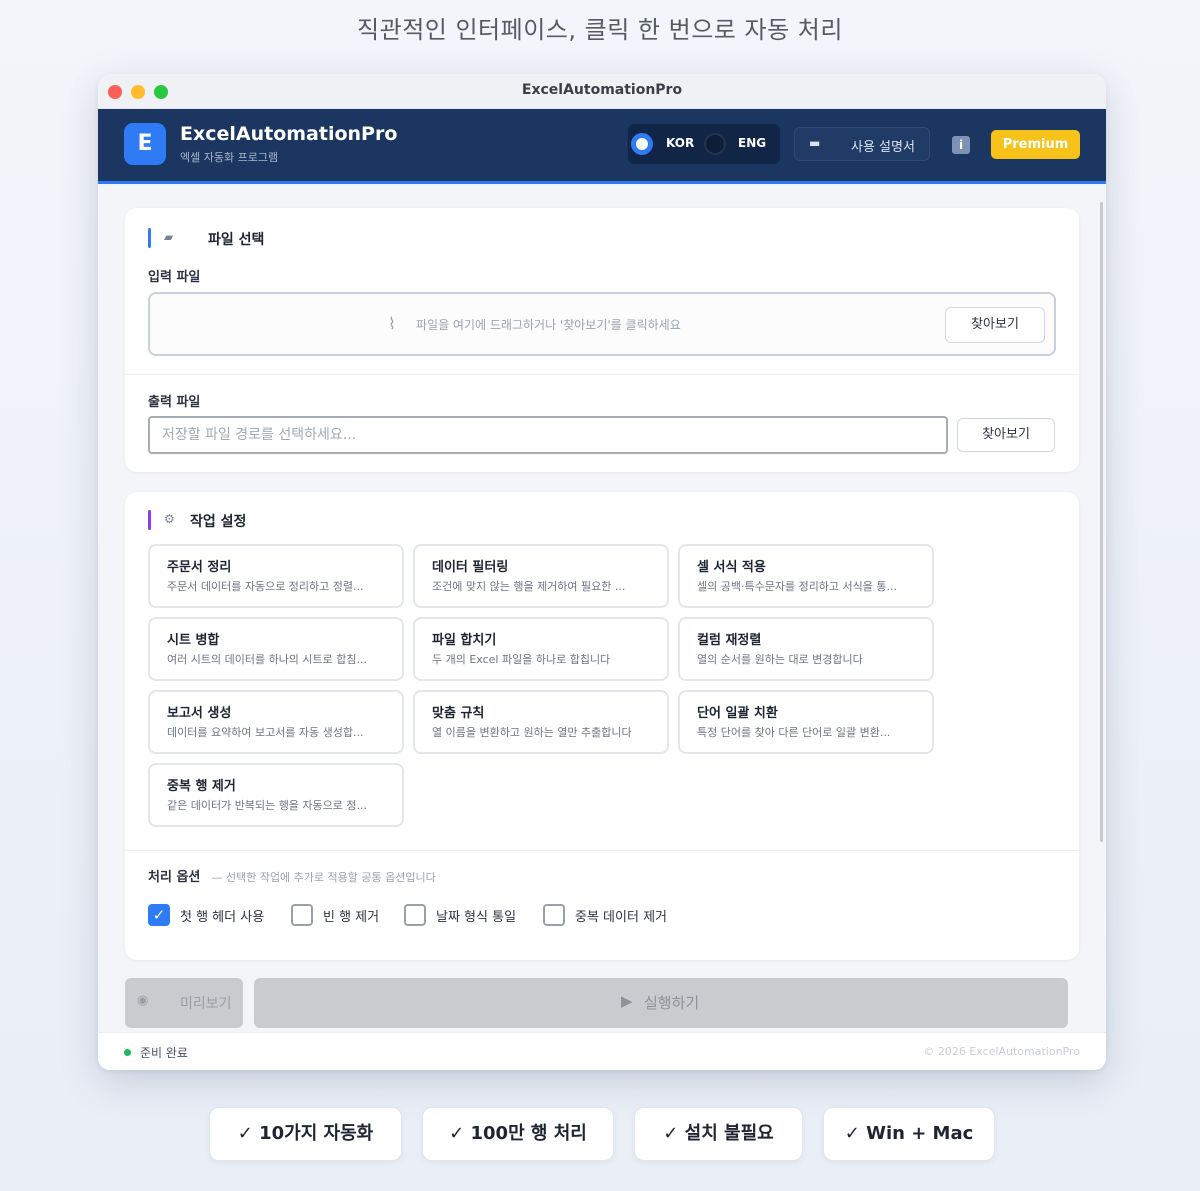 The width and height of the screenshot is (1200, 1191). What do you see at coordinates (541, 649) in the screenshot?
I see `task-card: 파일 합치기 두 개의 Excel 파일을 하나로 합칩니다` at bounding box center [541, 649].